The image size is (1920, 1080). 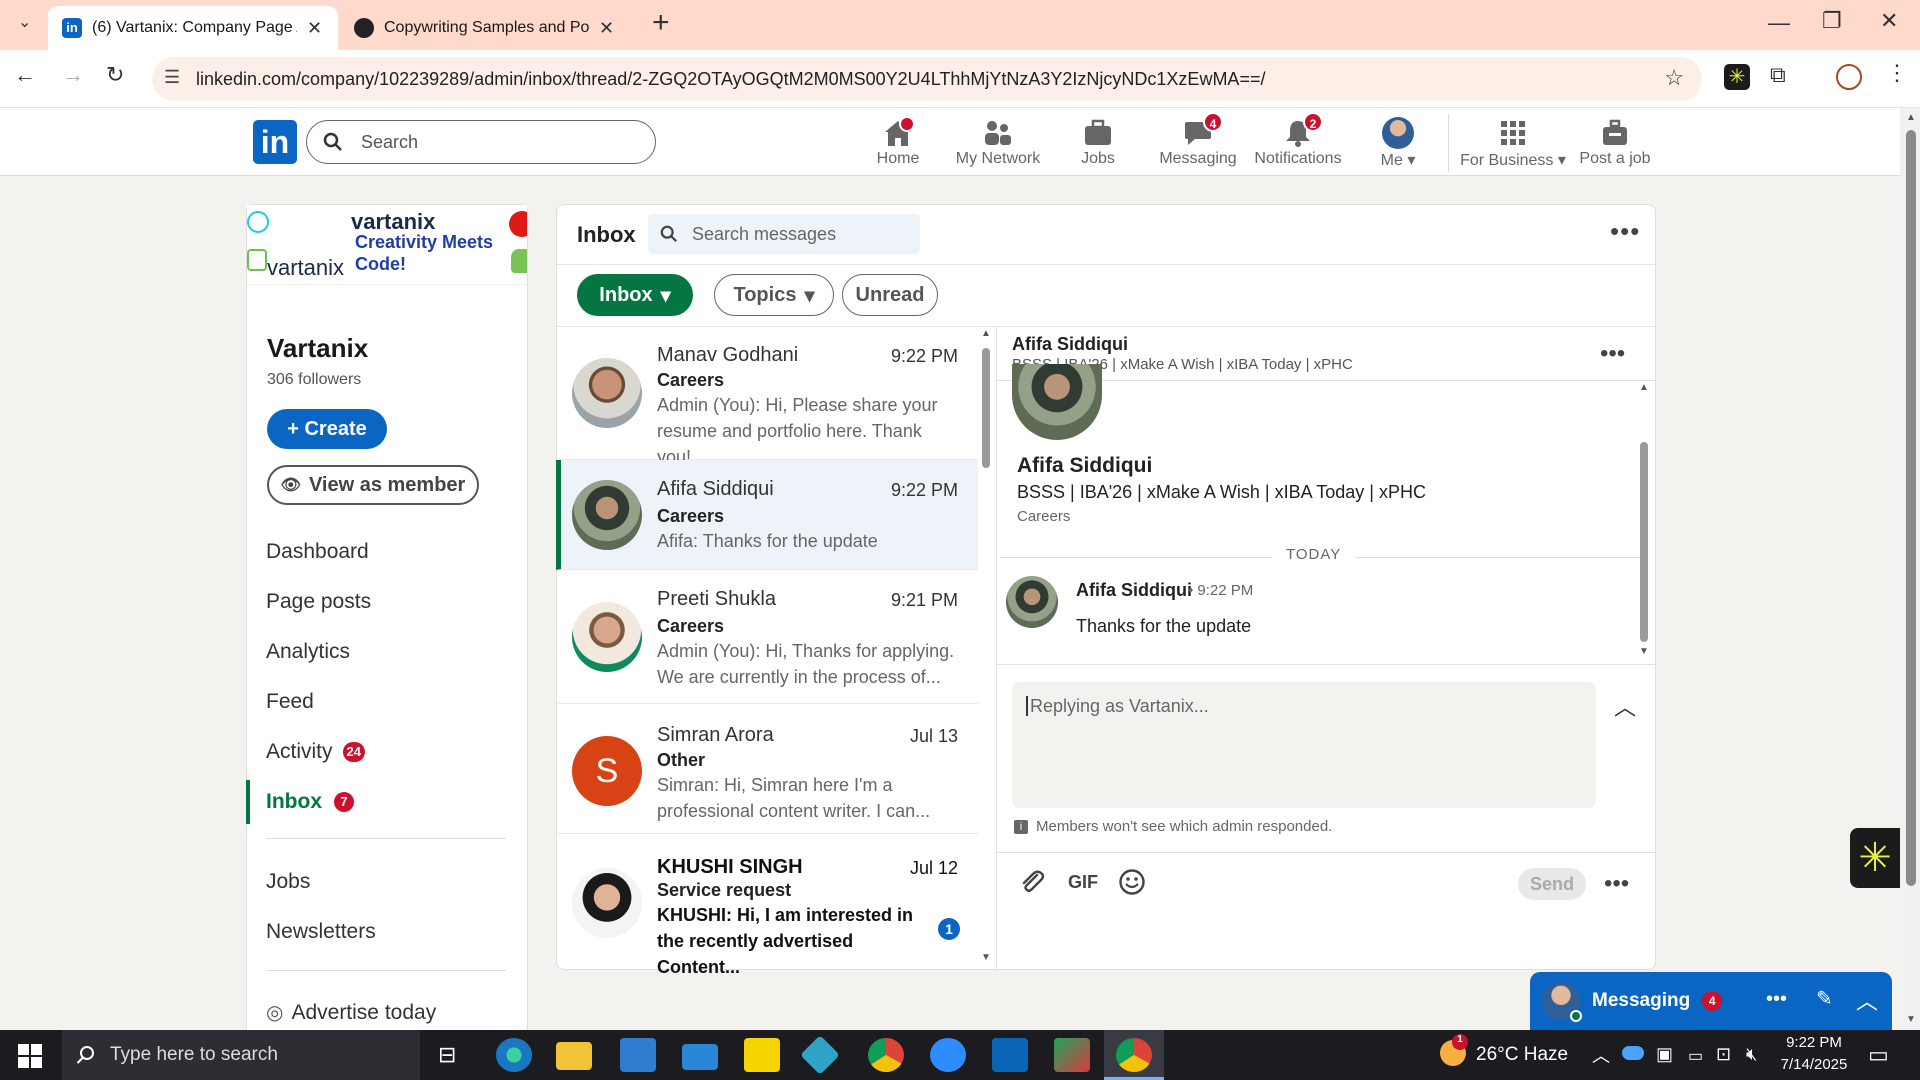 What do you see at coordinates (308, 652) in the screenshot?
I see `sidebar-item-analytics: Analytics` at bounding box center [308, 652].